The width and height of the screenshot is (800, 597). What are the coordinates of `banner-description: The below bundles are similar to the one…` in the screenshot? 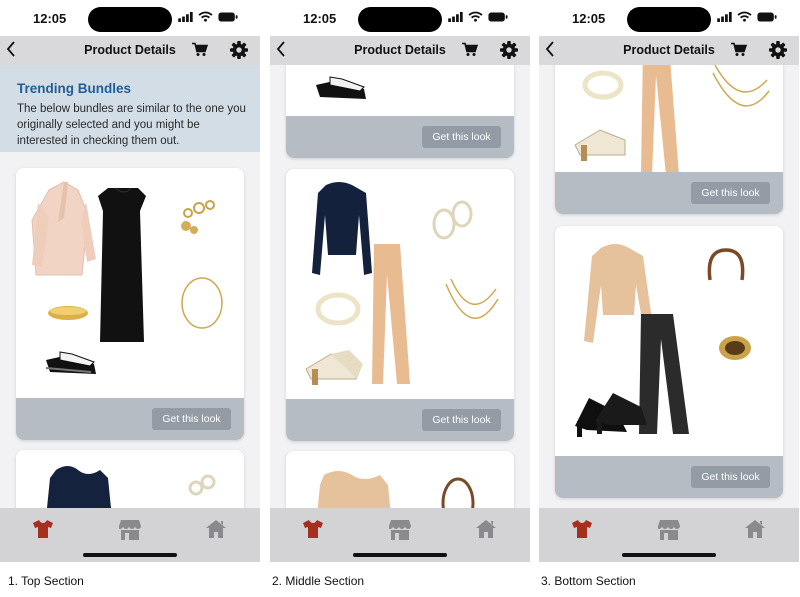 It's located at (131, 125).